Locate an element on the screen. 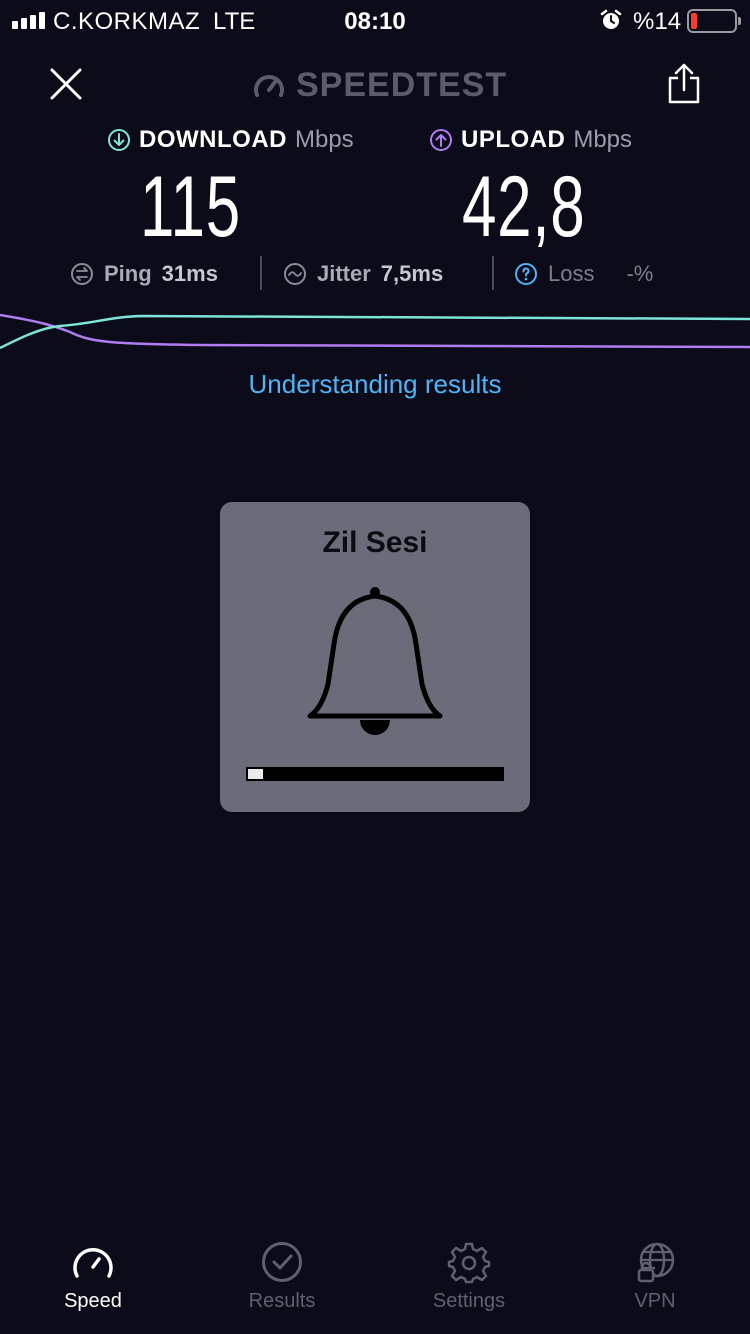  loss-value: -% is located at coordinates (640, 273).